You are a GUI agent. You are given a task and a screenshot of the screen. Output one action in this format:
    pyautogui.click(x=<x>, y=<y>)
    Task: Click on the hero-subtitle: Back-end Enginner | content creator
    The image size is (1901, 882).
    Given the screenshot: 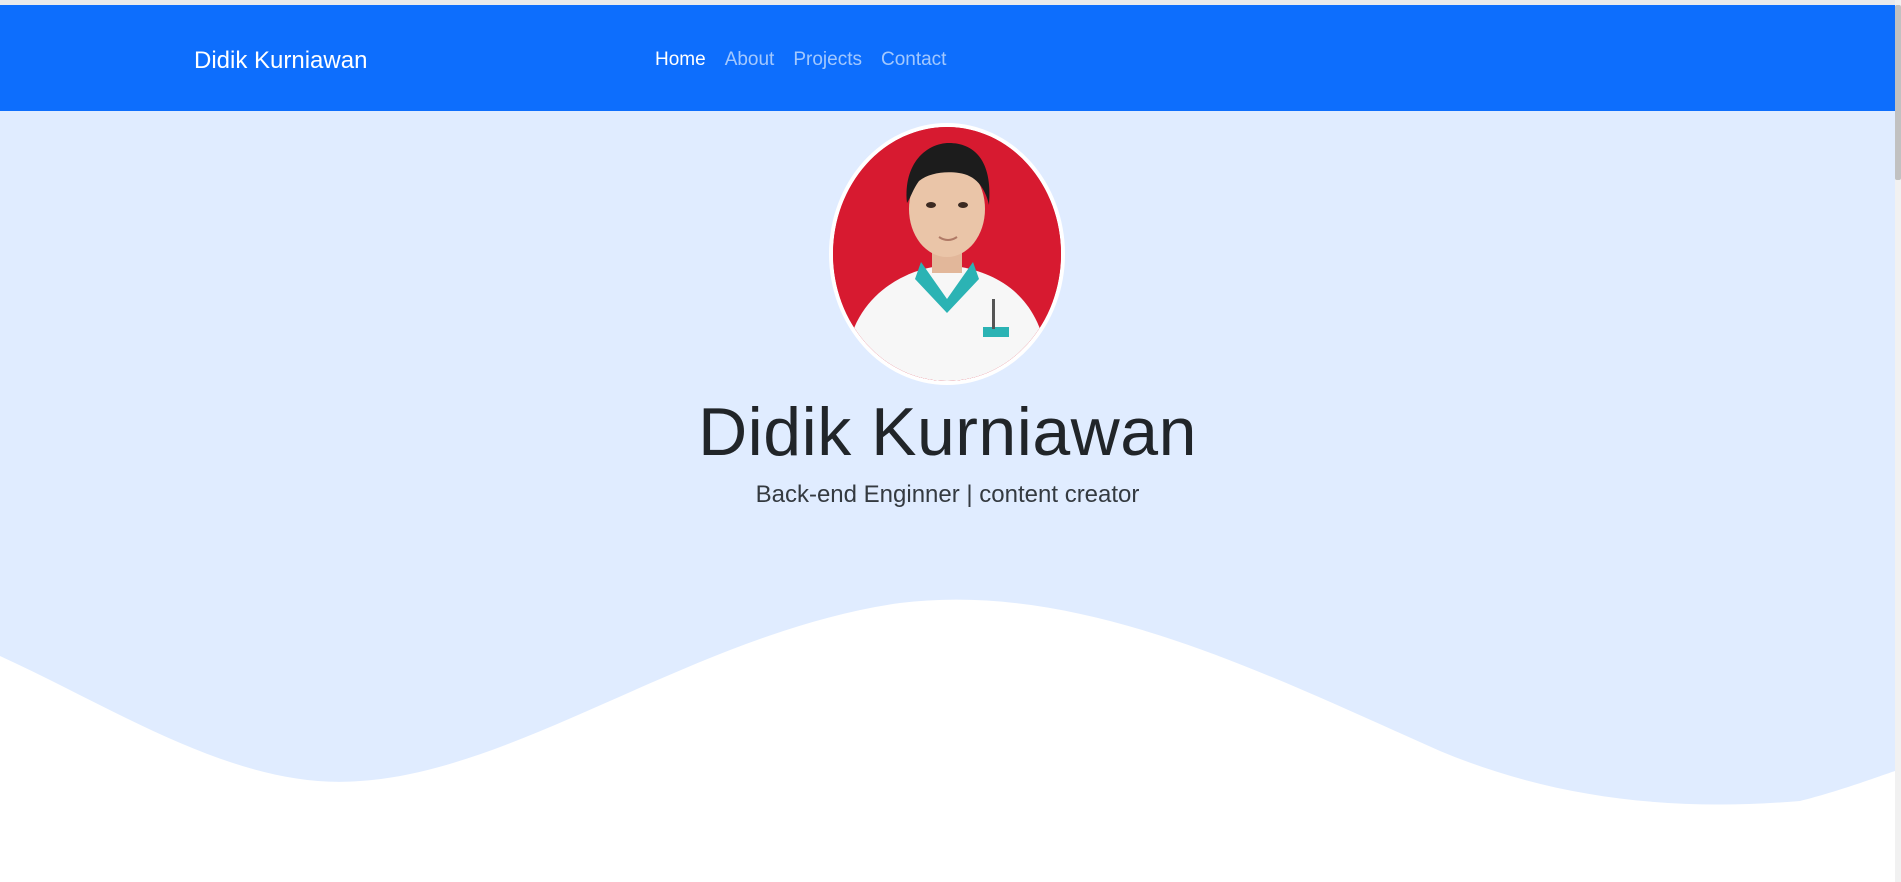 What is the action you would take?
    pyautogui.click(x=947, y=494)
    